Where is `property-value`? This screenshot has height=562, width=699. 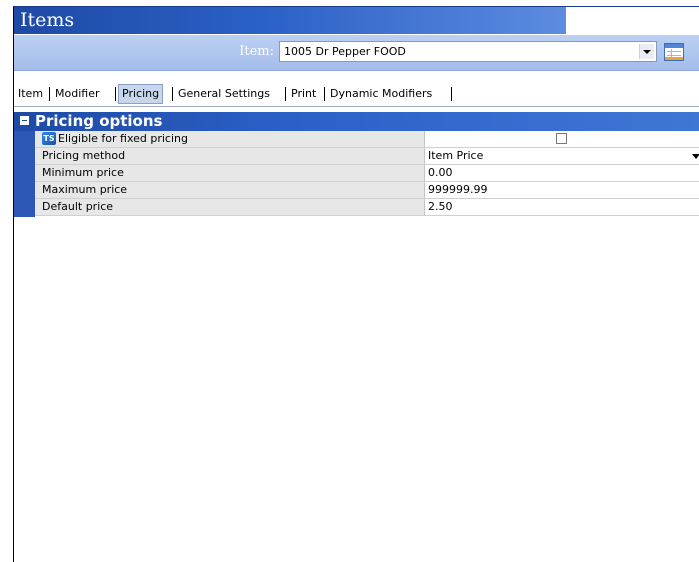
property-value is located at coordinates (562, 139).